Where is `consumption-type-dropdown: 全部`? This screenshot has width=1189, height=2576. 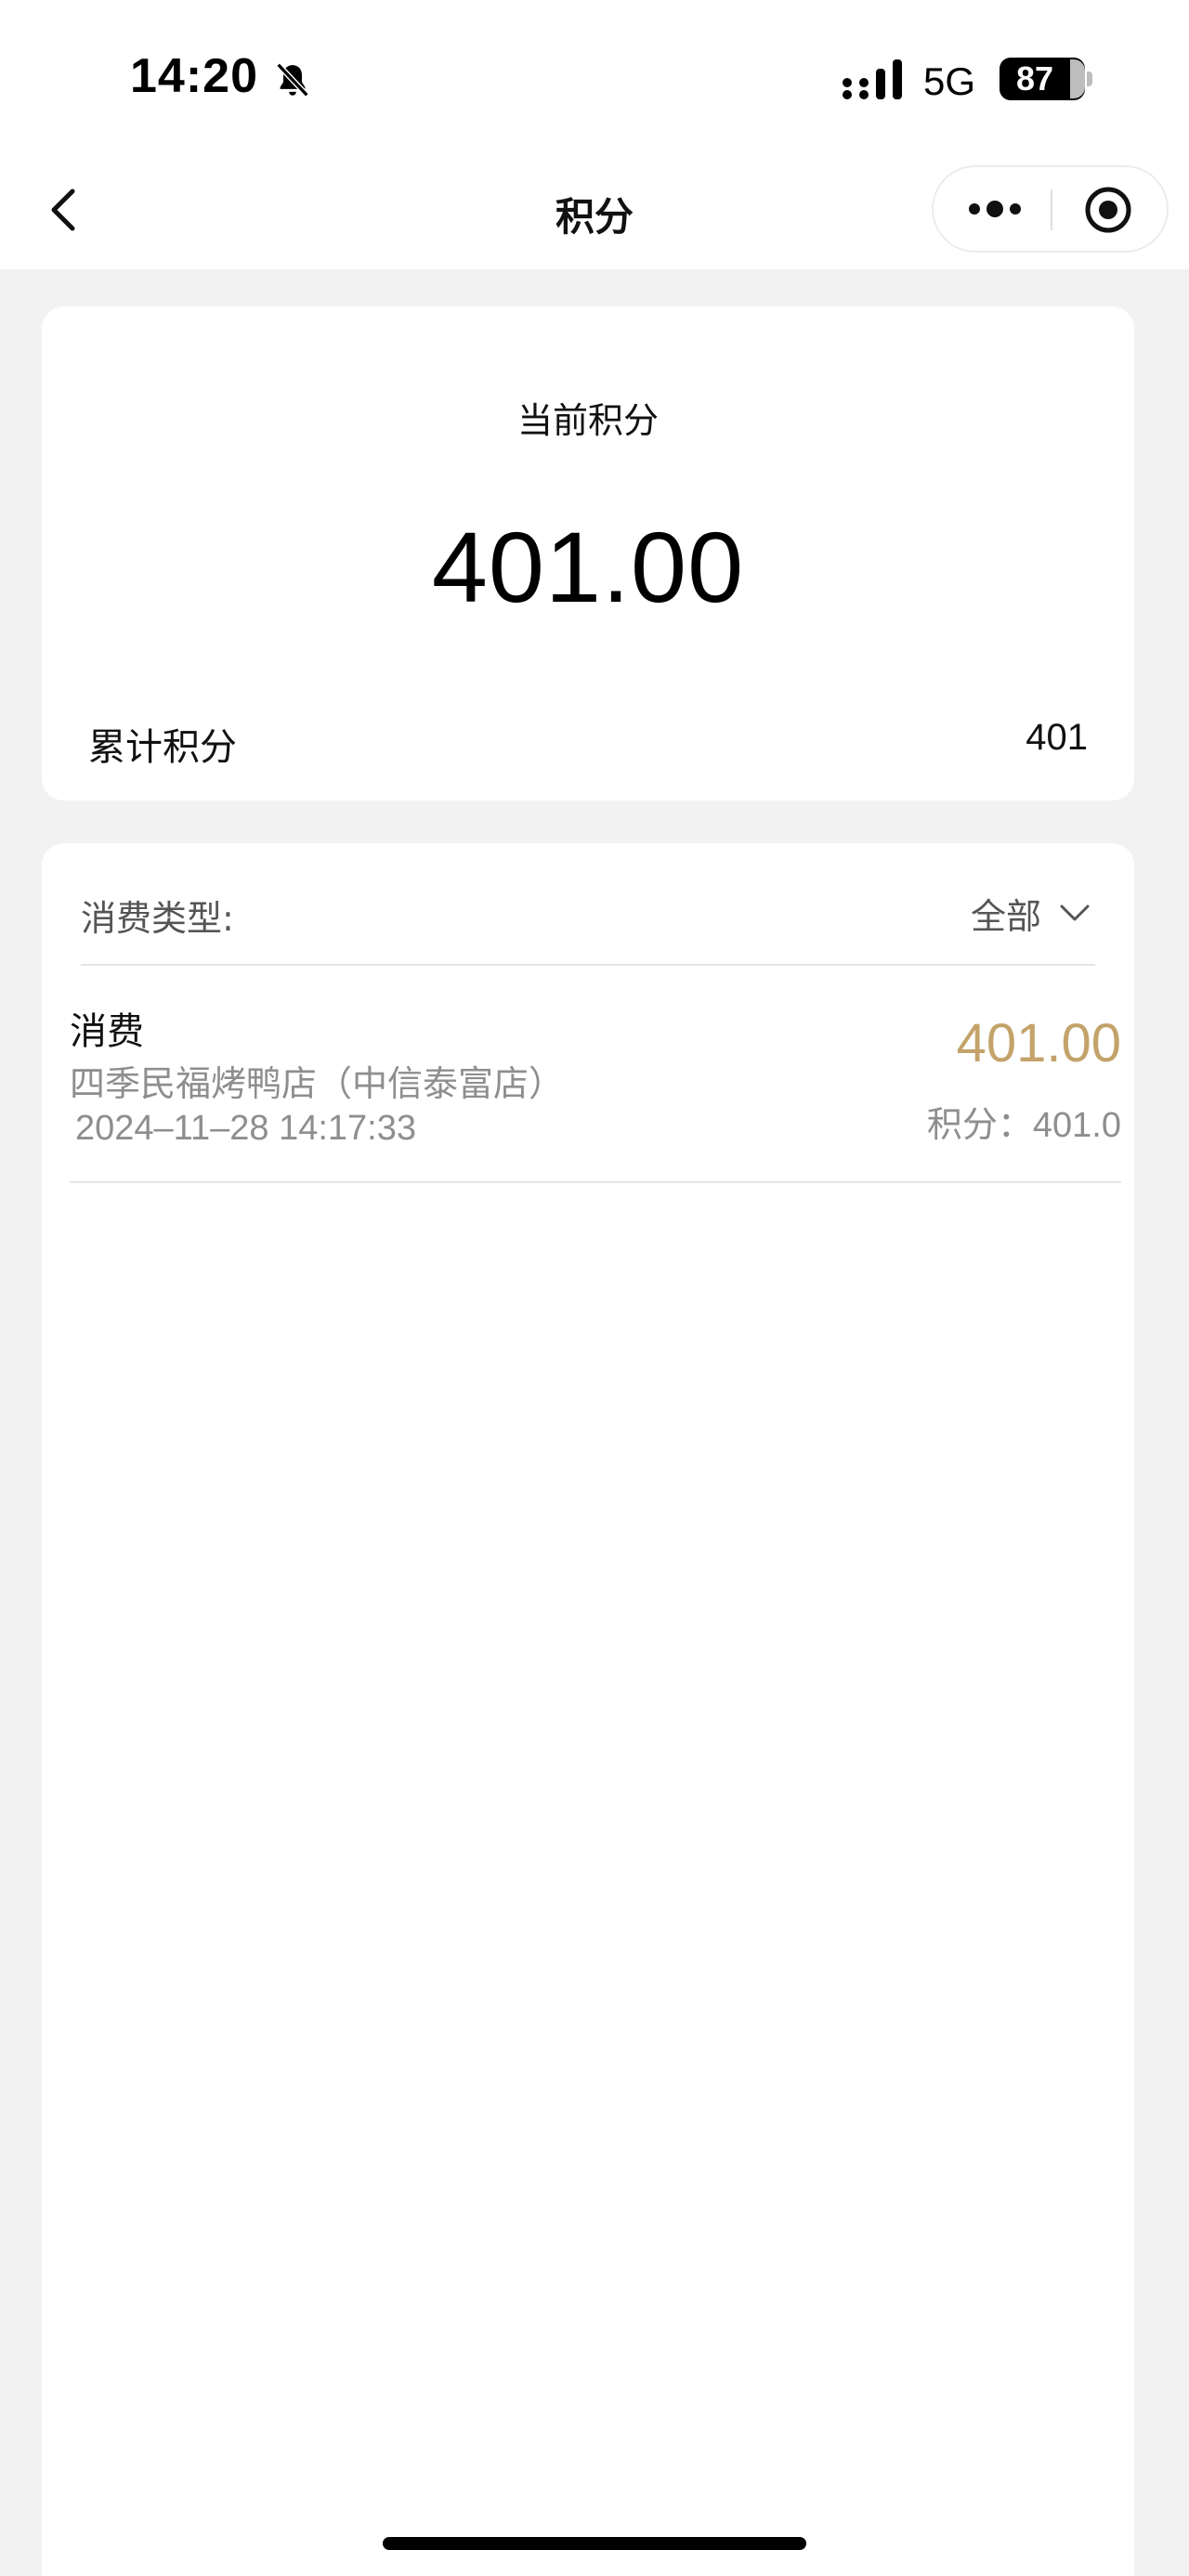 consumption-type-dropdown: 全部 is located at coordinates (1031, 914).